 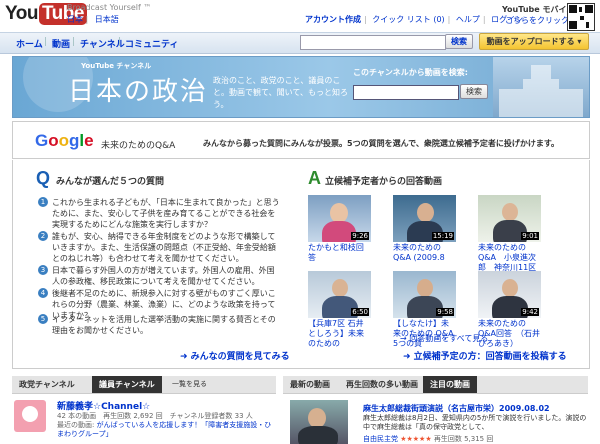 I want to click on create-account-link: アカウント作成, so click(x=333, y=19).